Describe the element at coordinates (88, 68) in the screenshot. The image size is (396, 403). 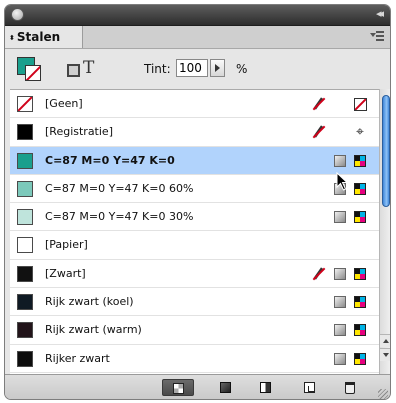
I see `formatting-affects-text-icon: T` at that location.